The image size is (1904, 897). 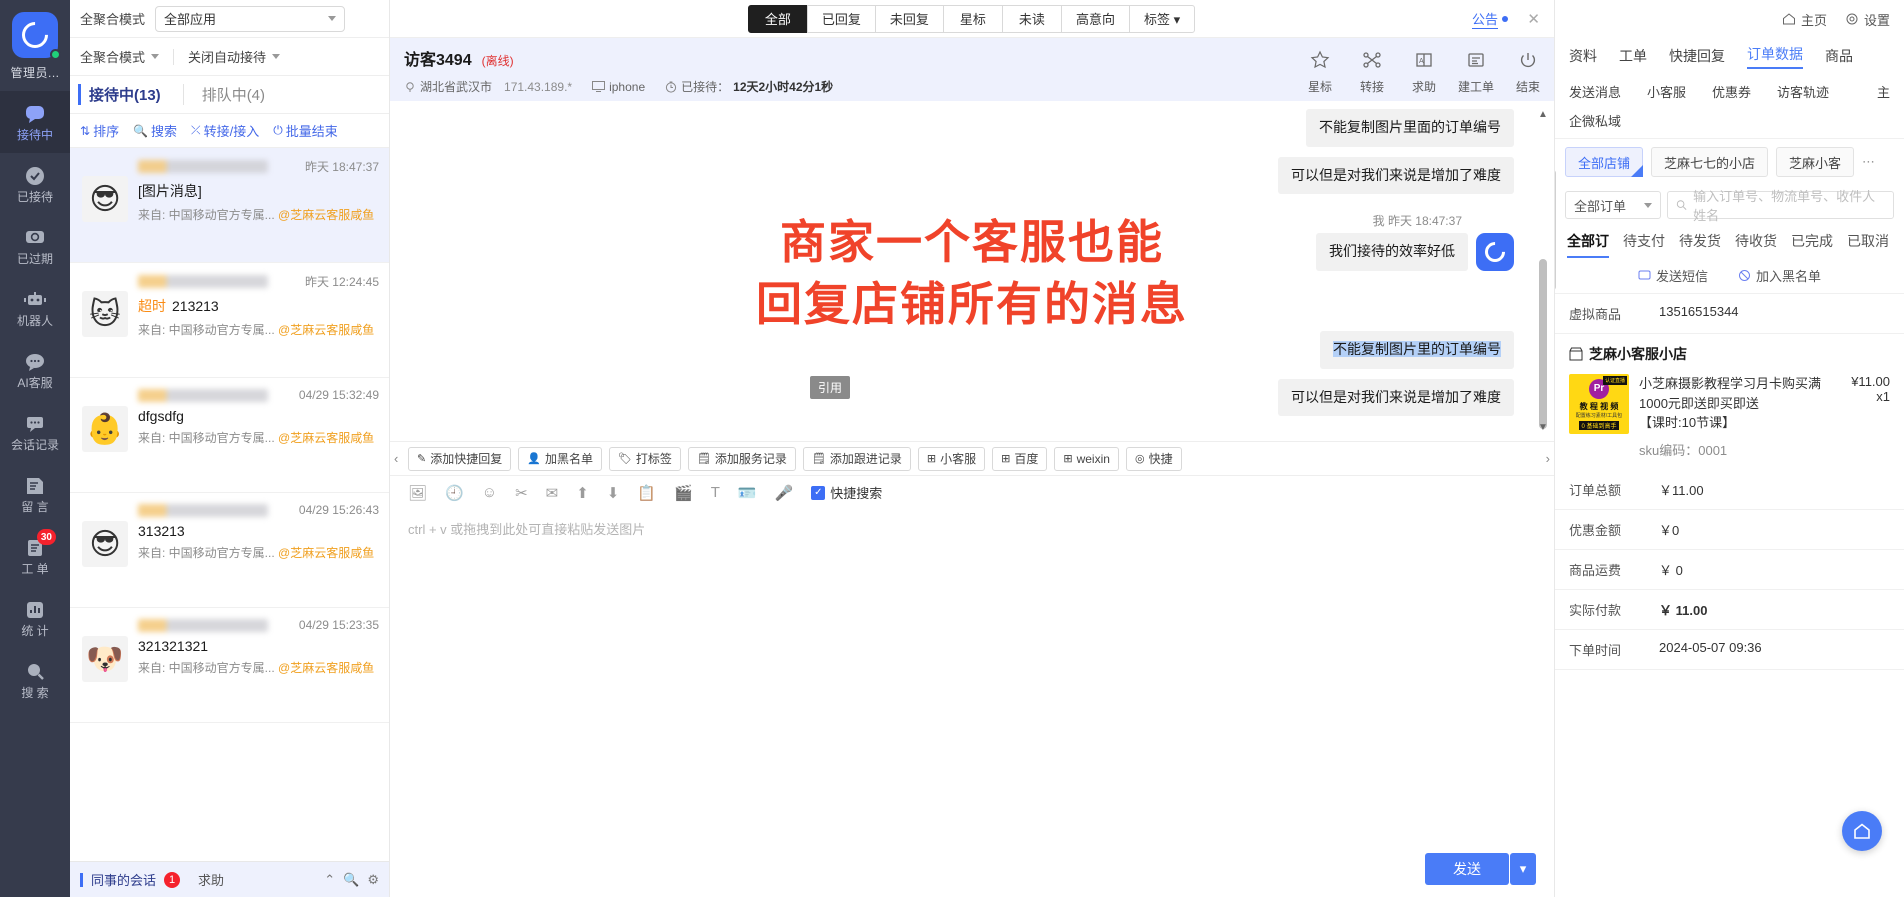 What do you see at coordinates (1644, 244) in the screenshot?
I see `order-tab-1: 待支付` at bounding box center [1644, 244].